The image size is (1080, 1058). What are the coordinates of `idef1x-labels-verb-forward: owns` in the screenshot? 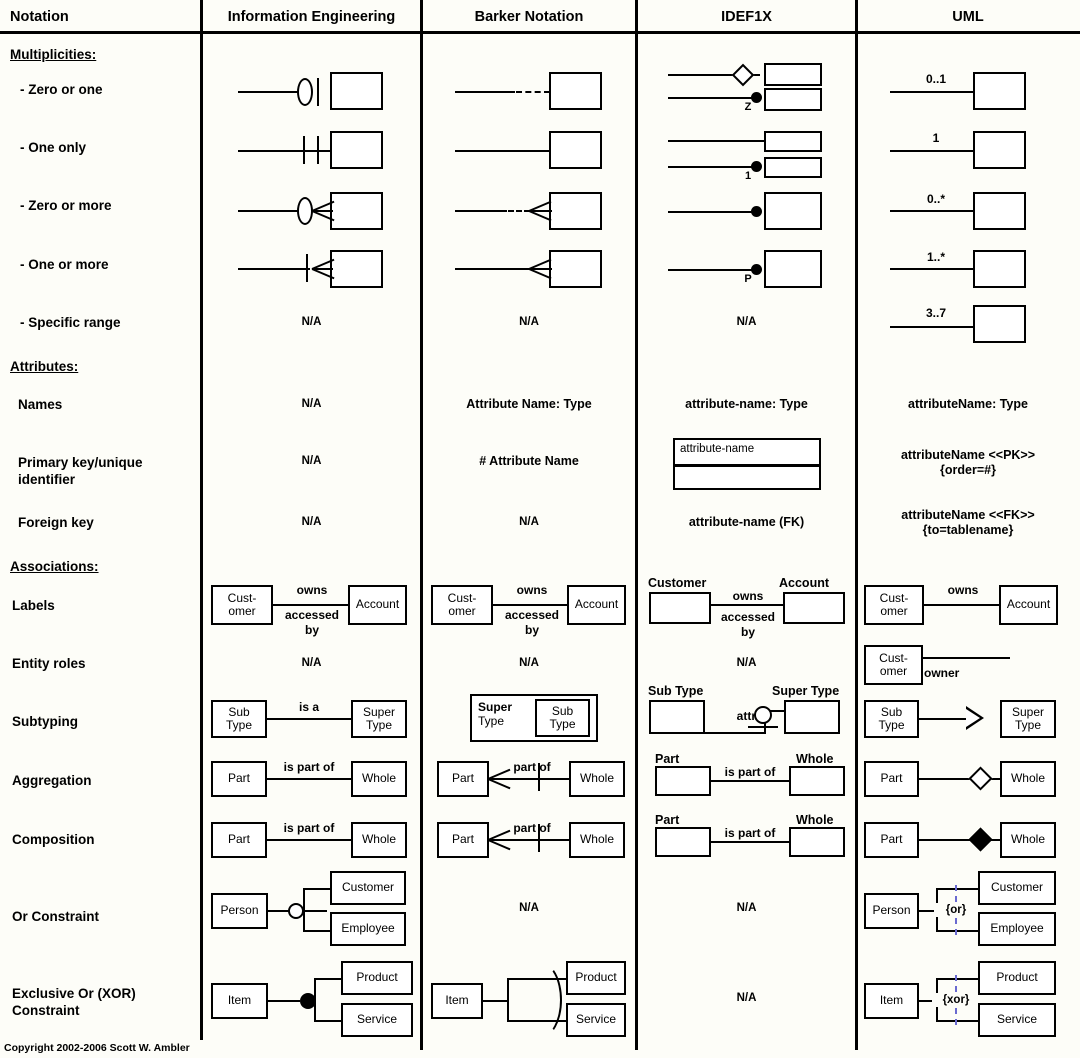 It's located at (748, 596).